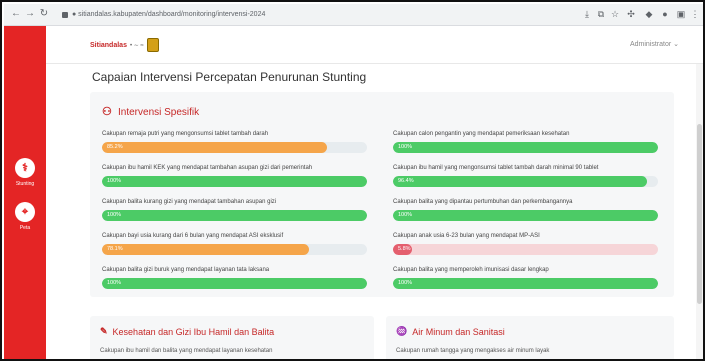  I want to click on people-icon: ⚇, so click(107, 112).